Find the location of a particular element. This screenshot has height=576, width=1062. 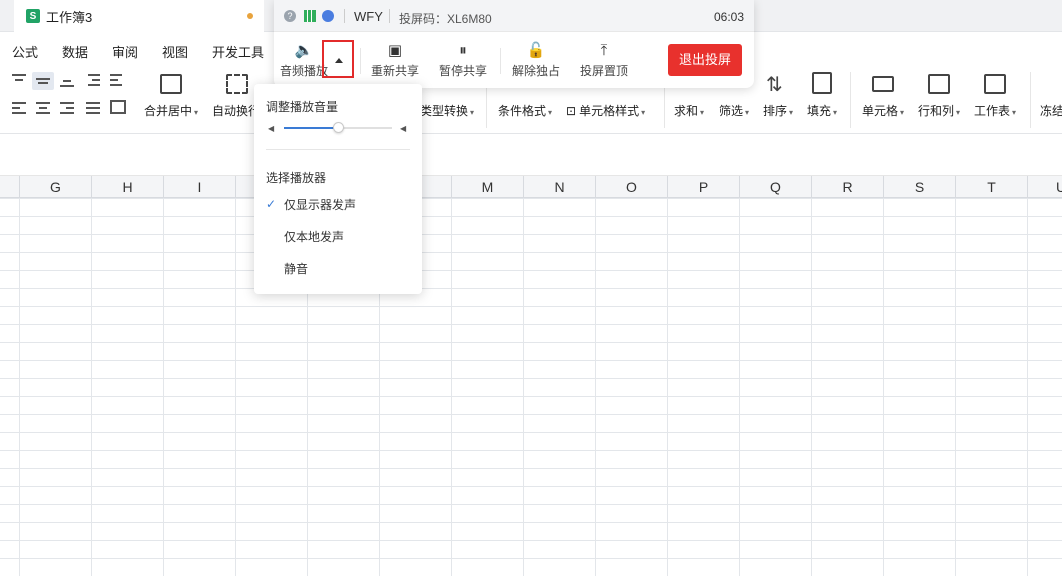

filter-button: 筛选 ▾ is located at coordinates (734, 110).